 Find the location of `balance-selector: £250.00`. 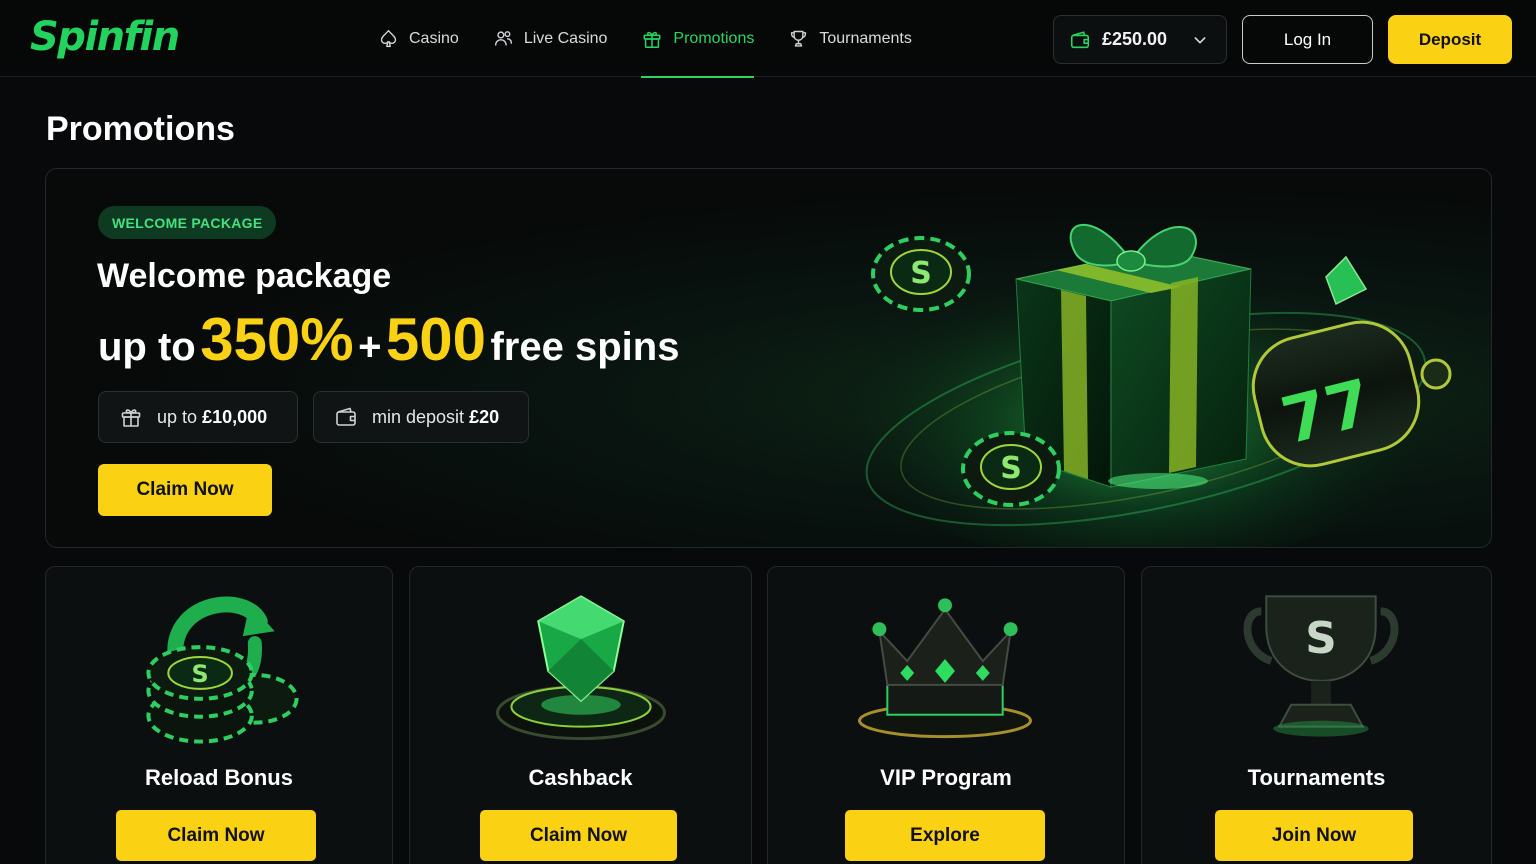

balance-selector: £250.00 is located at coordinates (1140, 39).